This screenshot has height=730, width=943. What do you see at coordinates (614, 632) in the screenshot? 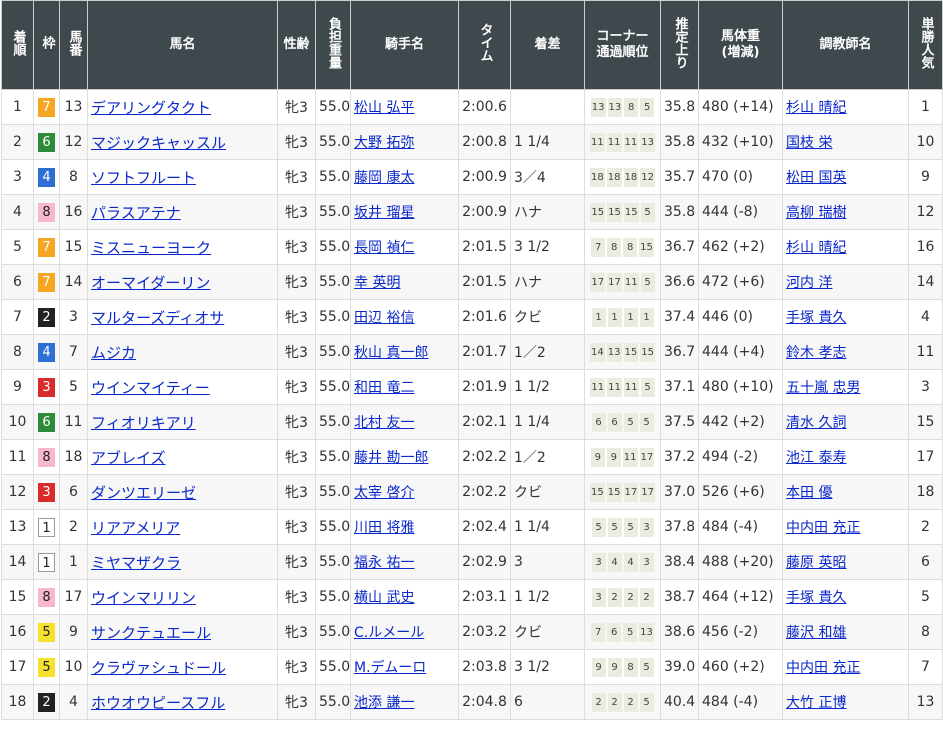
I see `corner-position: 6` at bounding box center [614, 632].